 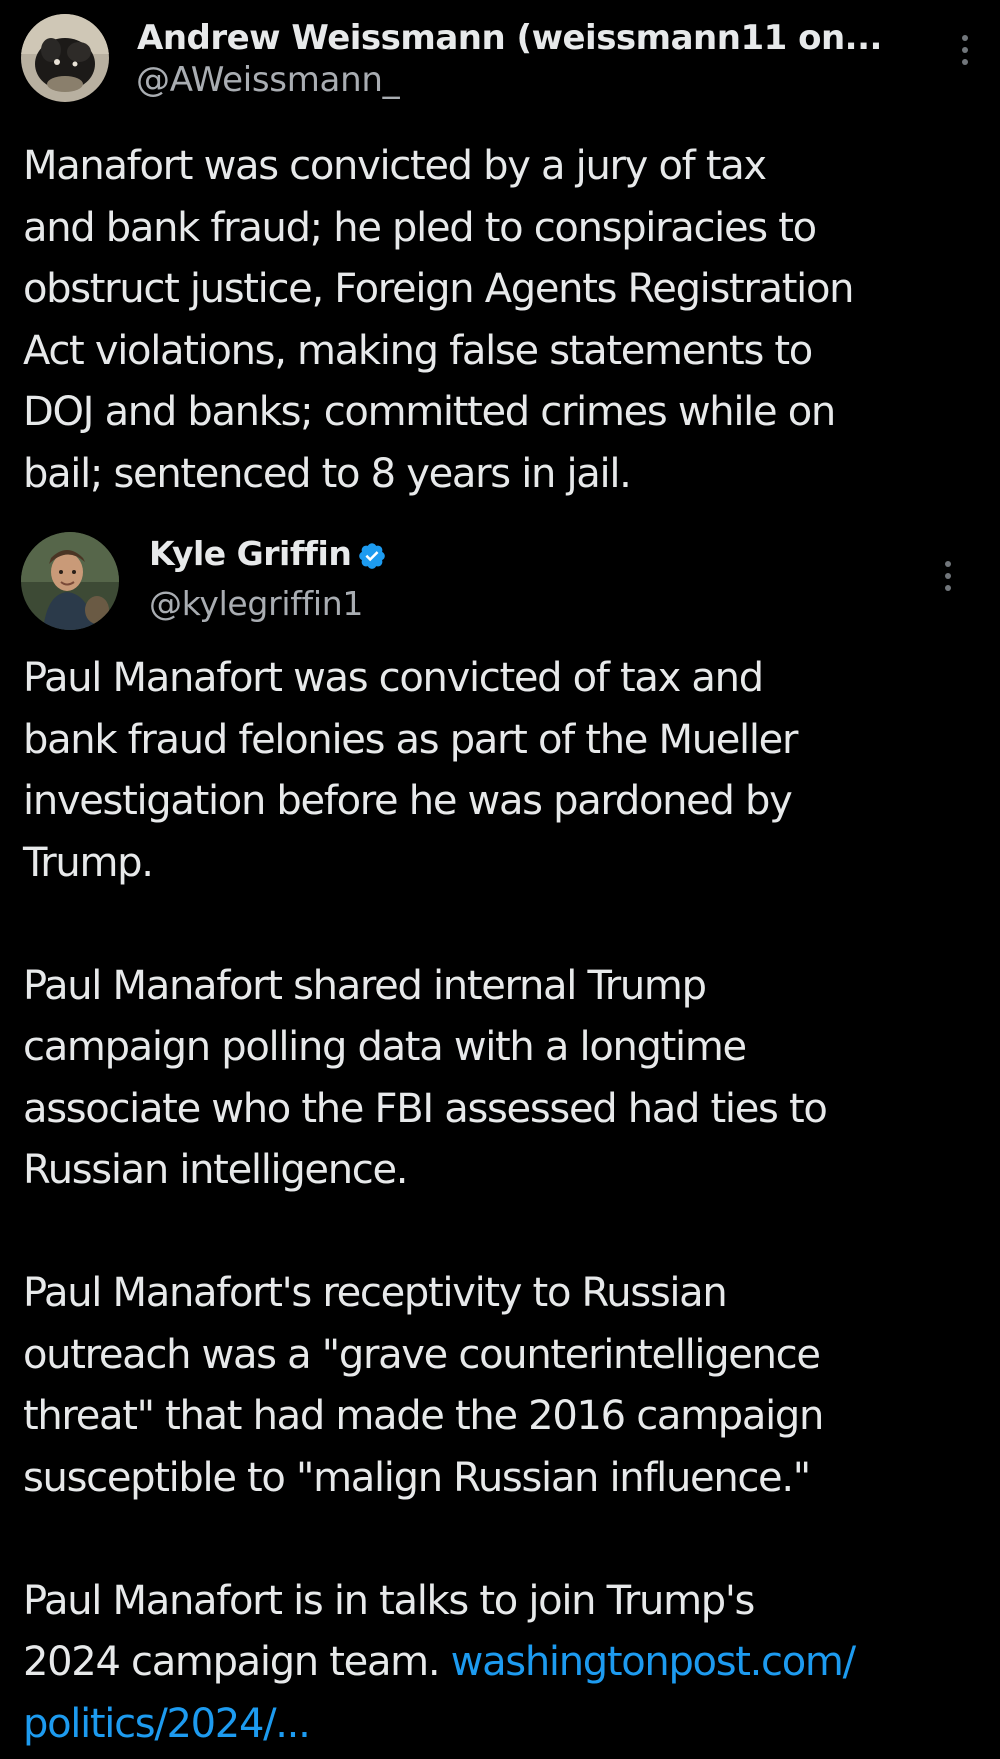 What do you see at coordinates (429, 412) in the screenshot?
I see `tweet-text-line: DOJ and banks; committed crimes while on` at bounding box center [429, 412].